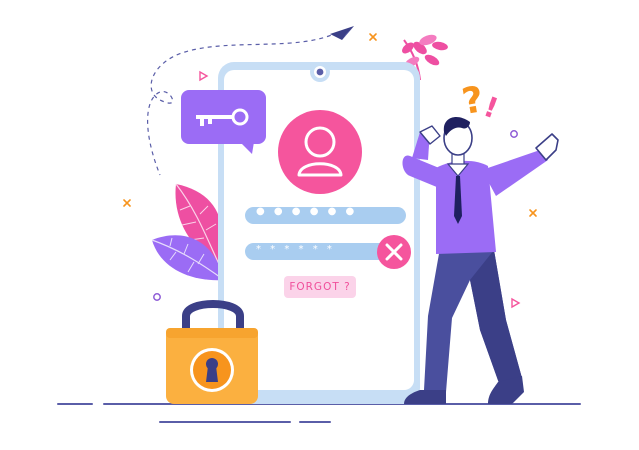  What do you see at coordinates (320, 287) in the screenshot?
I see `forgot-password-button: FORGOT ?` at bounding box center [320, 287].